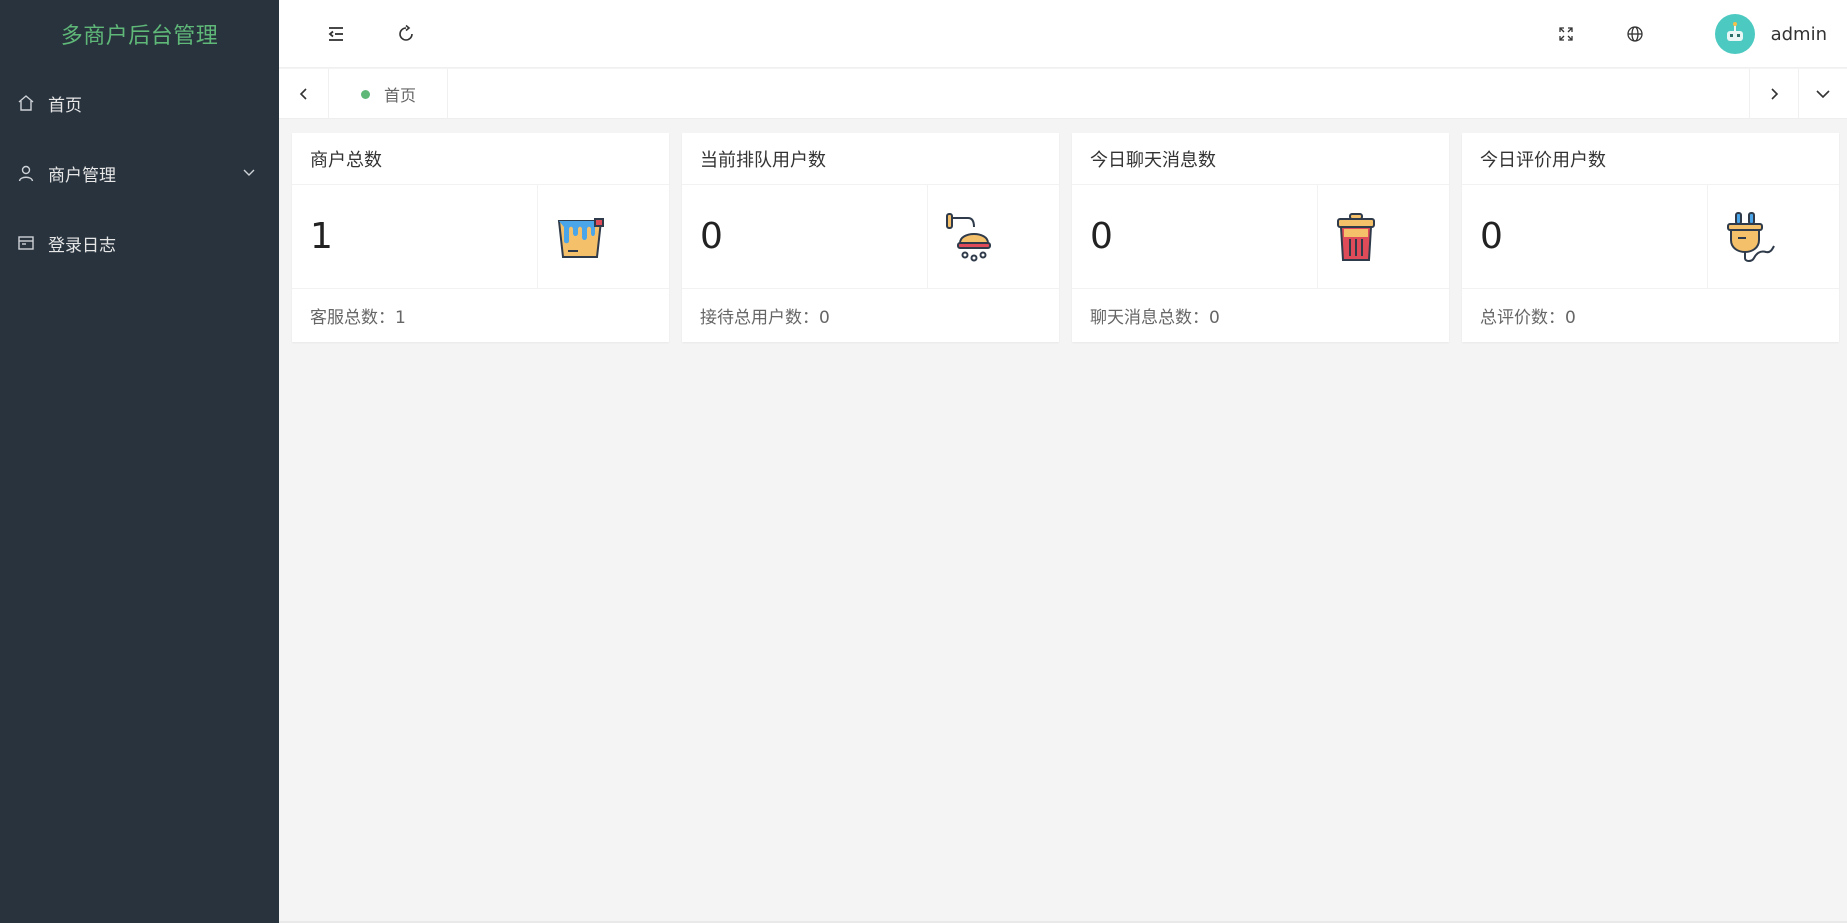 This screenshot has height=923, width=1847. I want to click on card-footer: 接待总用户数：0, so click(765, 317).